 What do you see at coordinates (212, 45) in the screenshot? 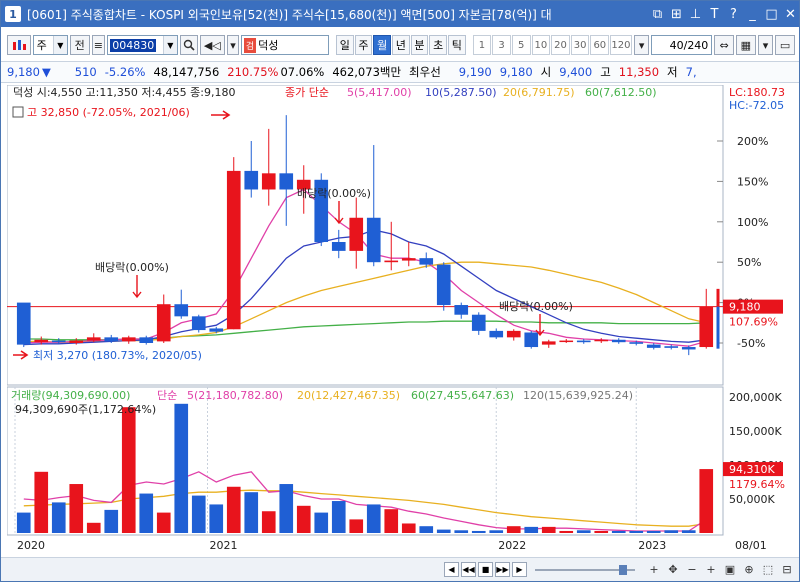
I see `speaker-icon: ◀◁` at bounding box center [212, 45].